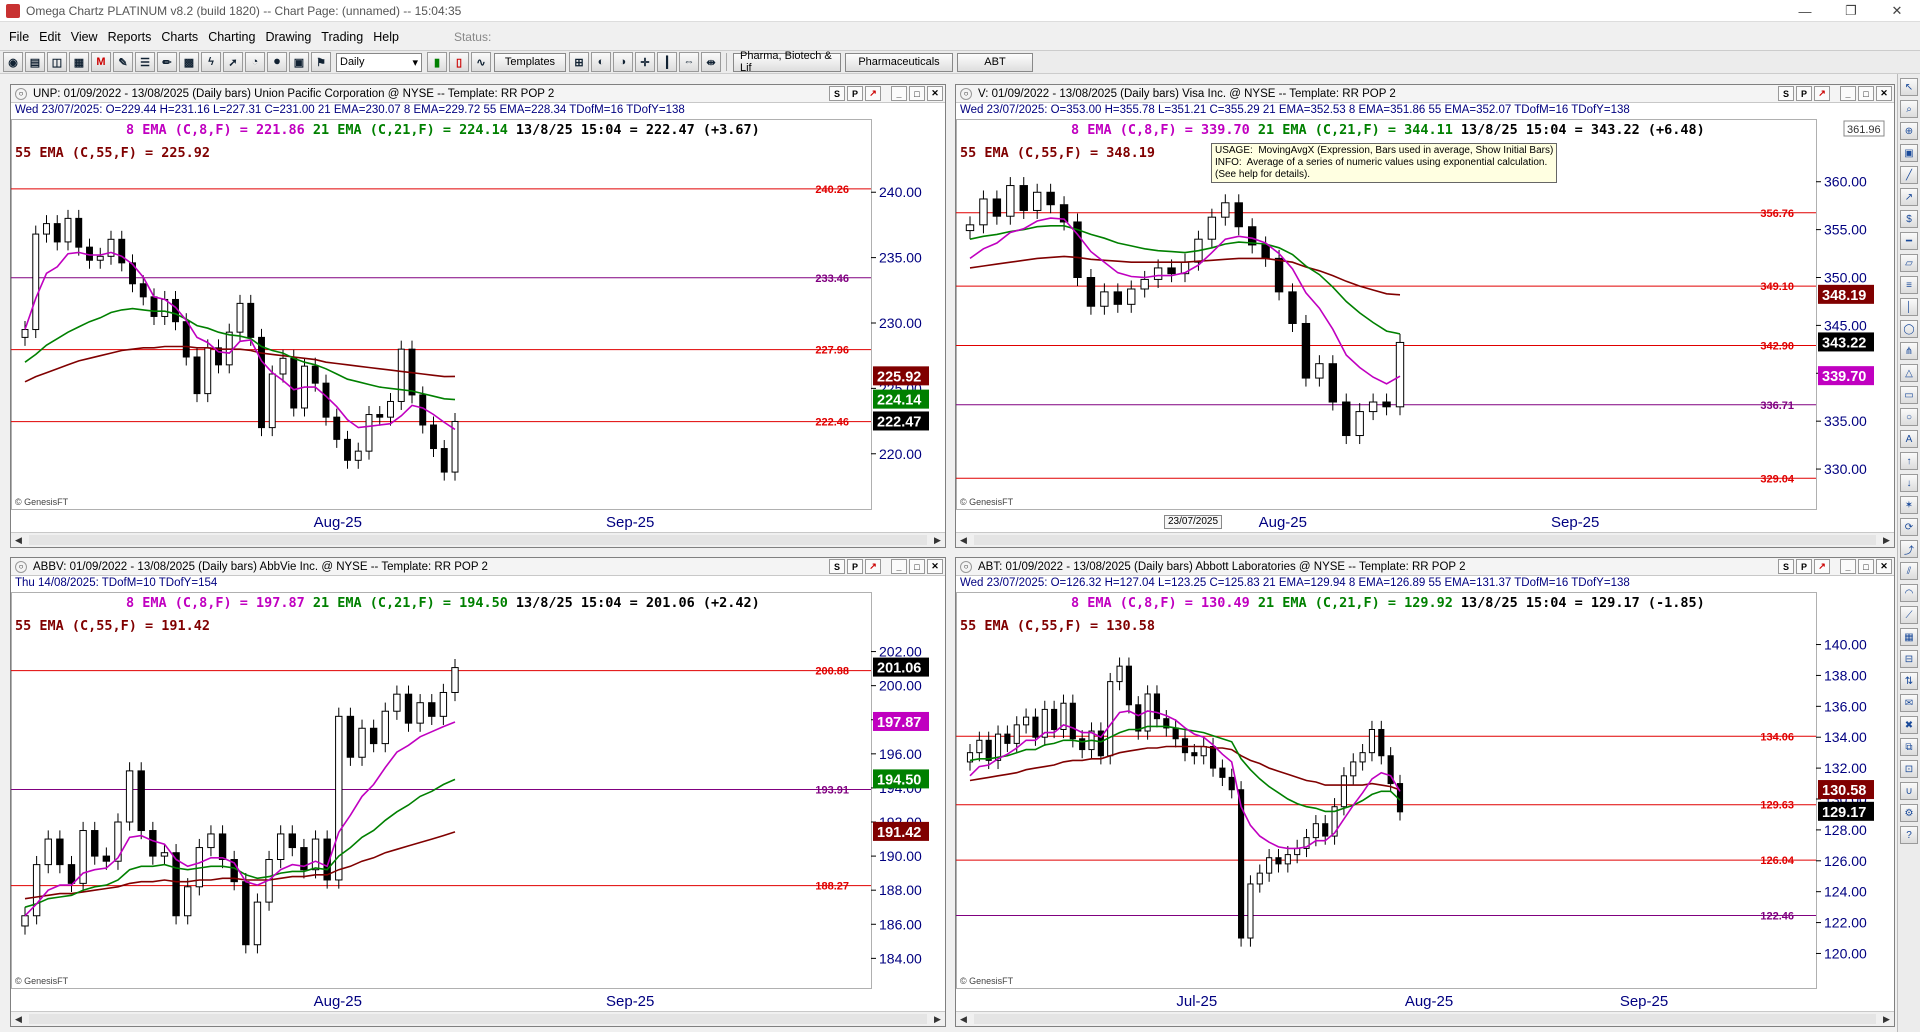  What do you see at coordinates (1909, 285) in the screenshot?
I see `fib-icon: ≡` at bounding box center [1909, 285].